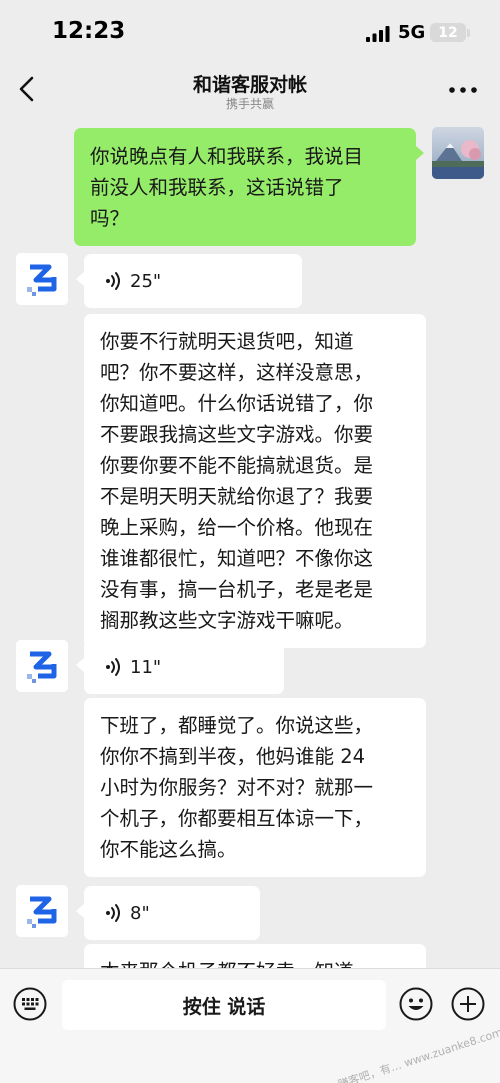 The width and height of the screenshot is (500, 1083). I want to click on message-line: 个机子，你都要相互体谅一下，, so click(237, 818).